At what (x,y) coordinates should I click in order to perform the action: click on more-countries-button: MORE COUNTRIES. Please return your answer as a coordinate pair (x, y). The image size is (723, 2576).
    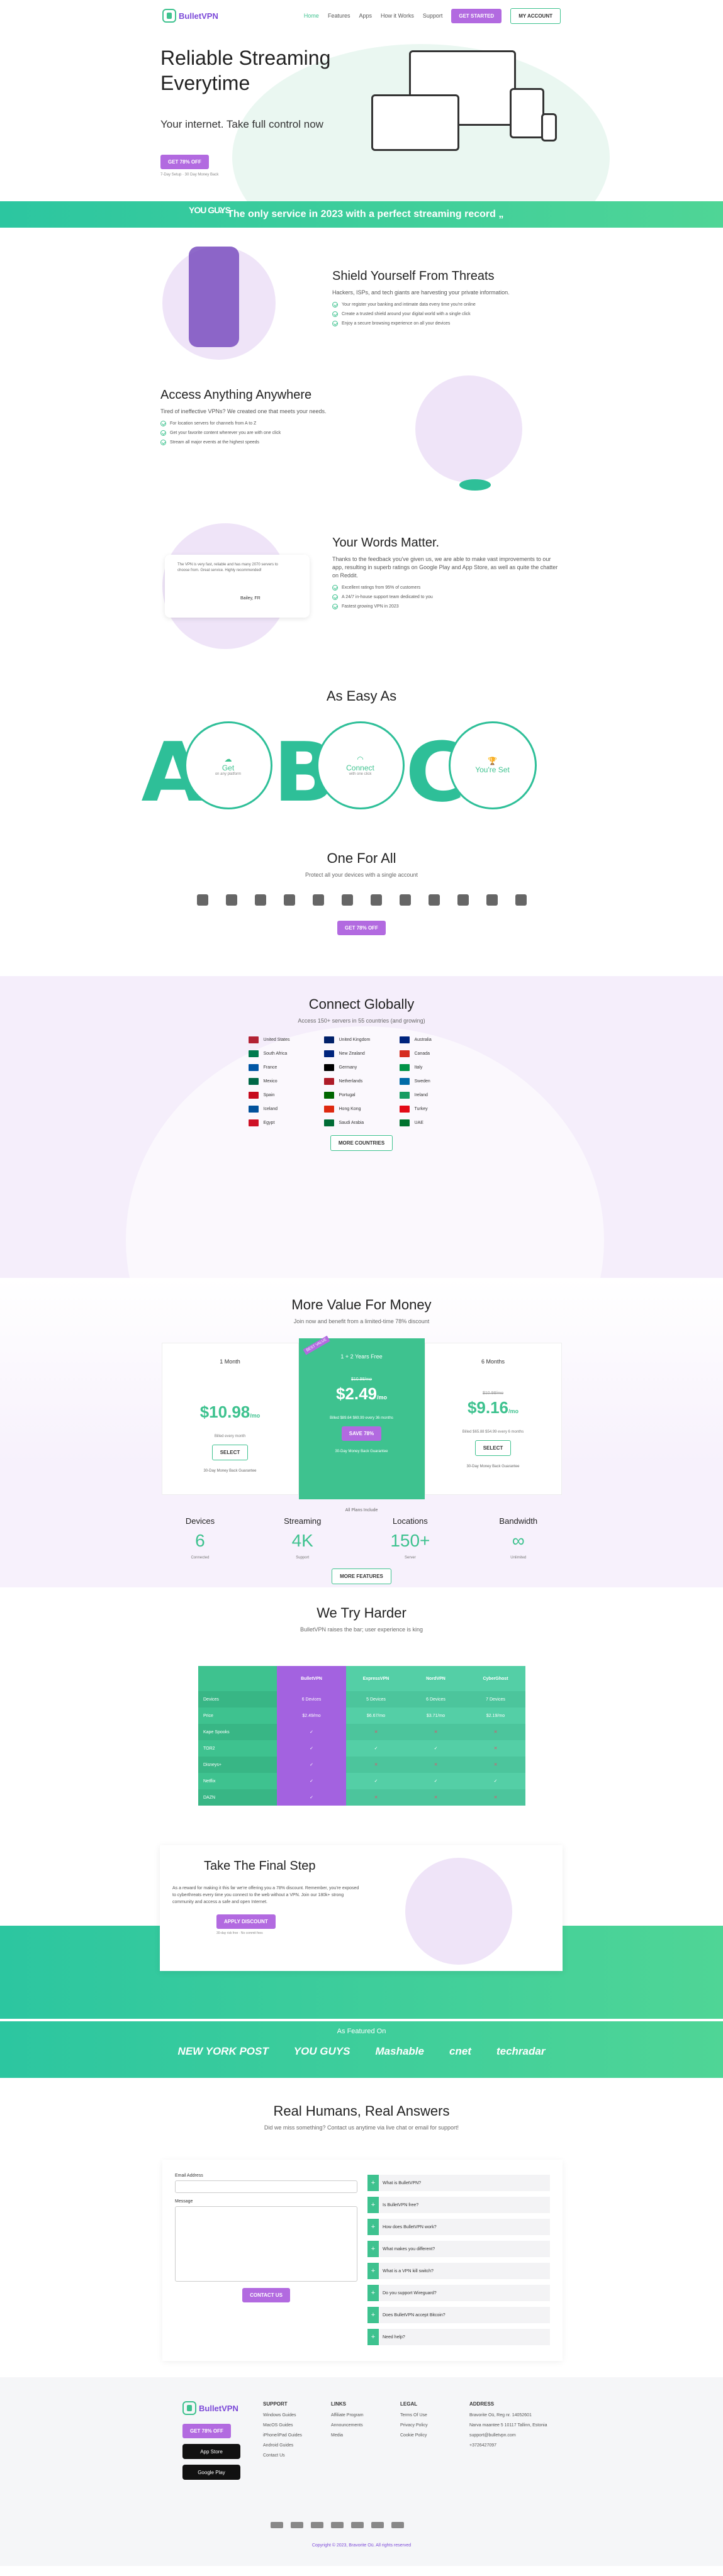
    Looking at the image, I should click on (361, 1143).